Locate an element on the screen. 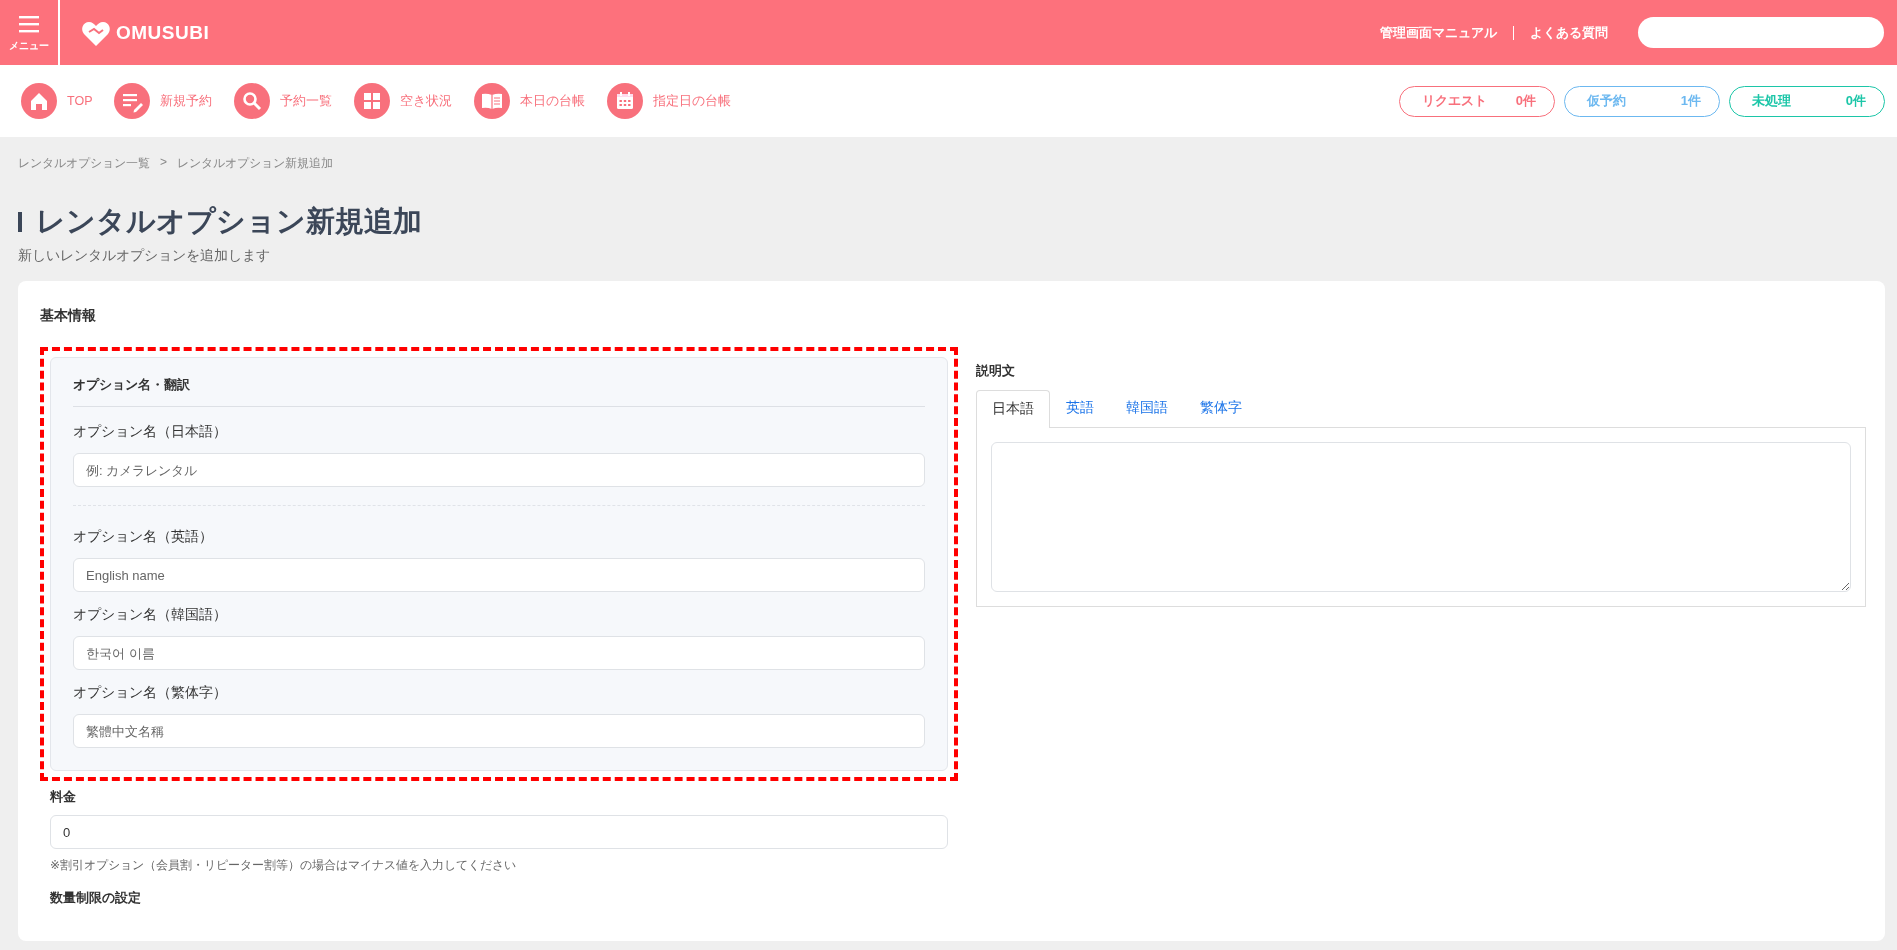  home-icon is located at coordinates (39, 101).